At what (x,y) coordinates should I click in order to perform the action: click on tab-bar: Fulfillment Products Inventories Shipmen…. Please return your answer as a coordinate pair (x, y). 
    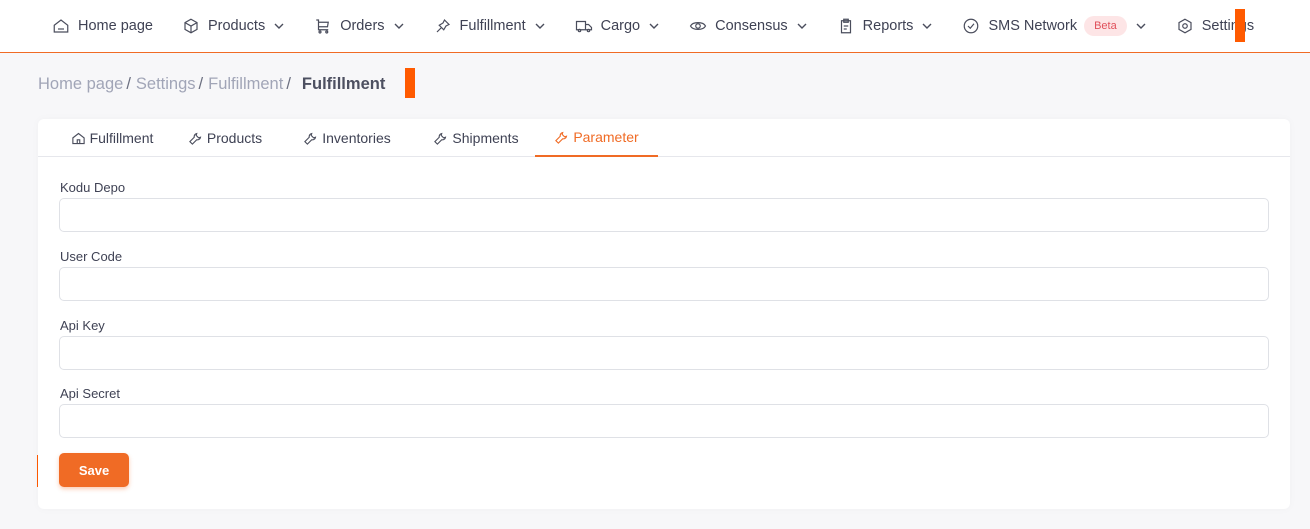
    Looking at the image, I should click on (664, 138).